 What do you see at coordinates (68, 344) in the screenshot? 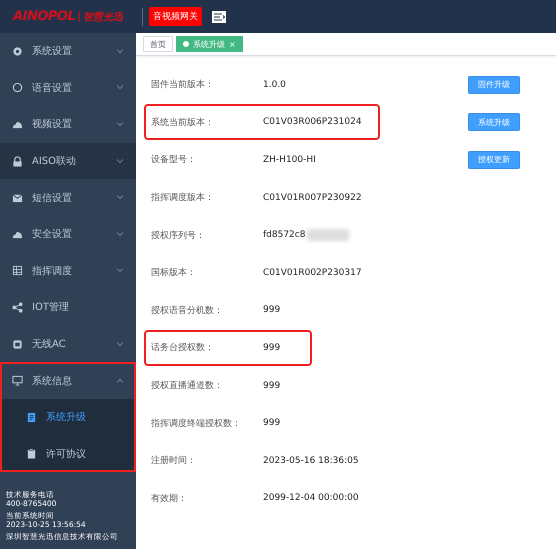
I see `sidebar-item: 无线AC` at bounding box center [68, 344].